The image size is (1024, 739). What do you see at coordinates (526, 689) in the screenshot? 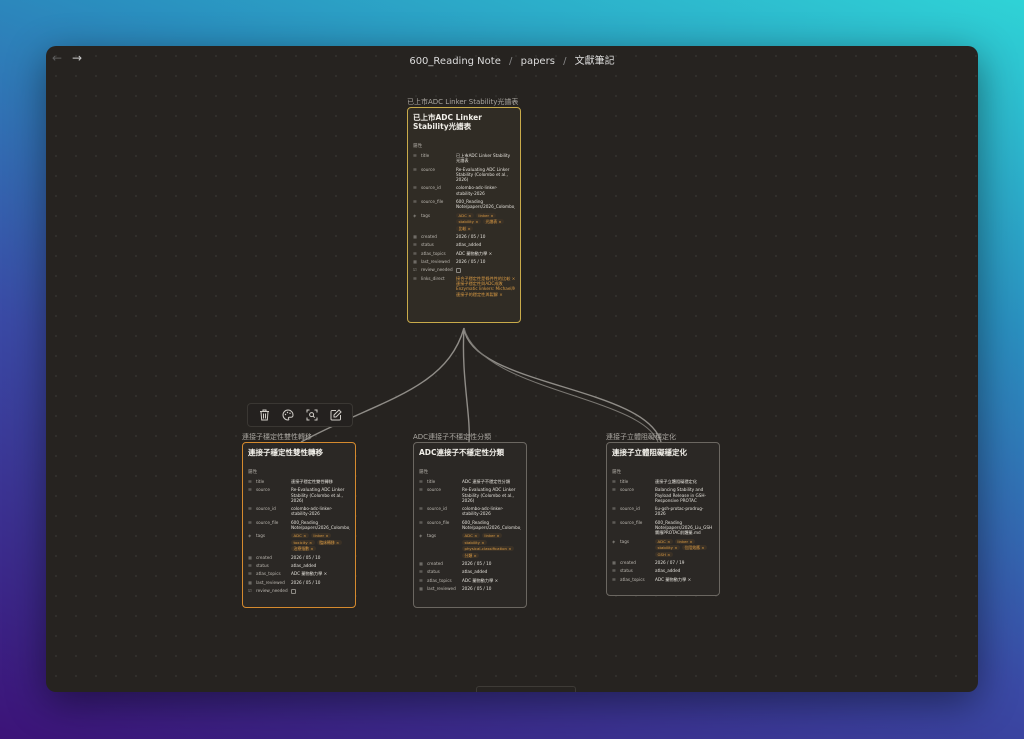
I see `bottom-controls-edge` at bounding box center [526, 689].